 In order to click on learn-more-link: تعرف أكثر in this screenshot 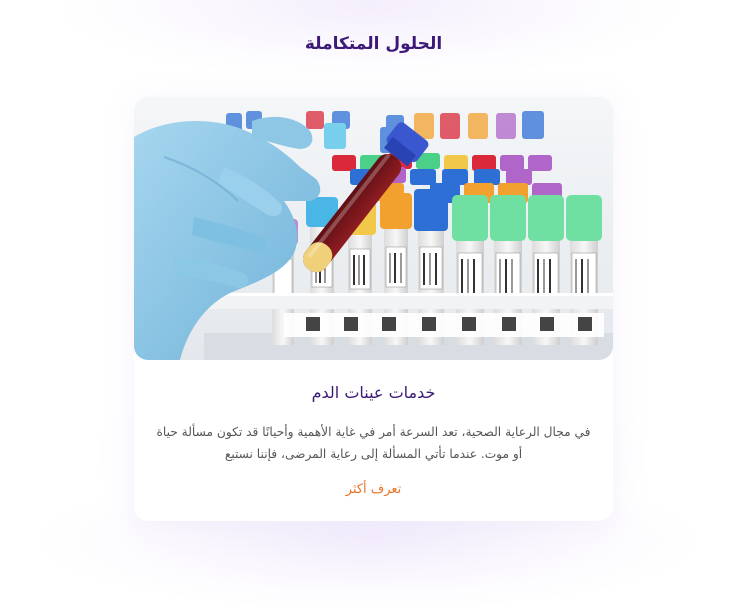, I will do `click(373, 489)`.